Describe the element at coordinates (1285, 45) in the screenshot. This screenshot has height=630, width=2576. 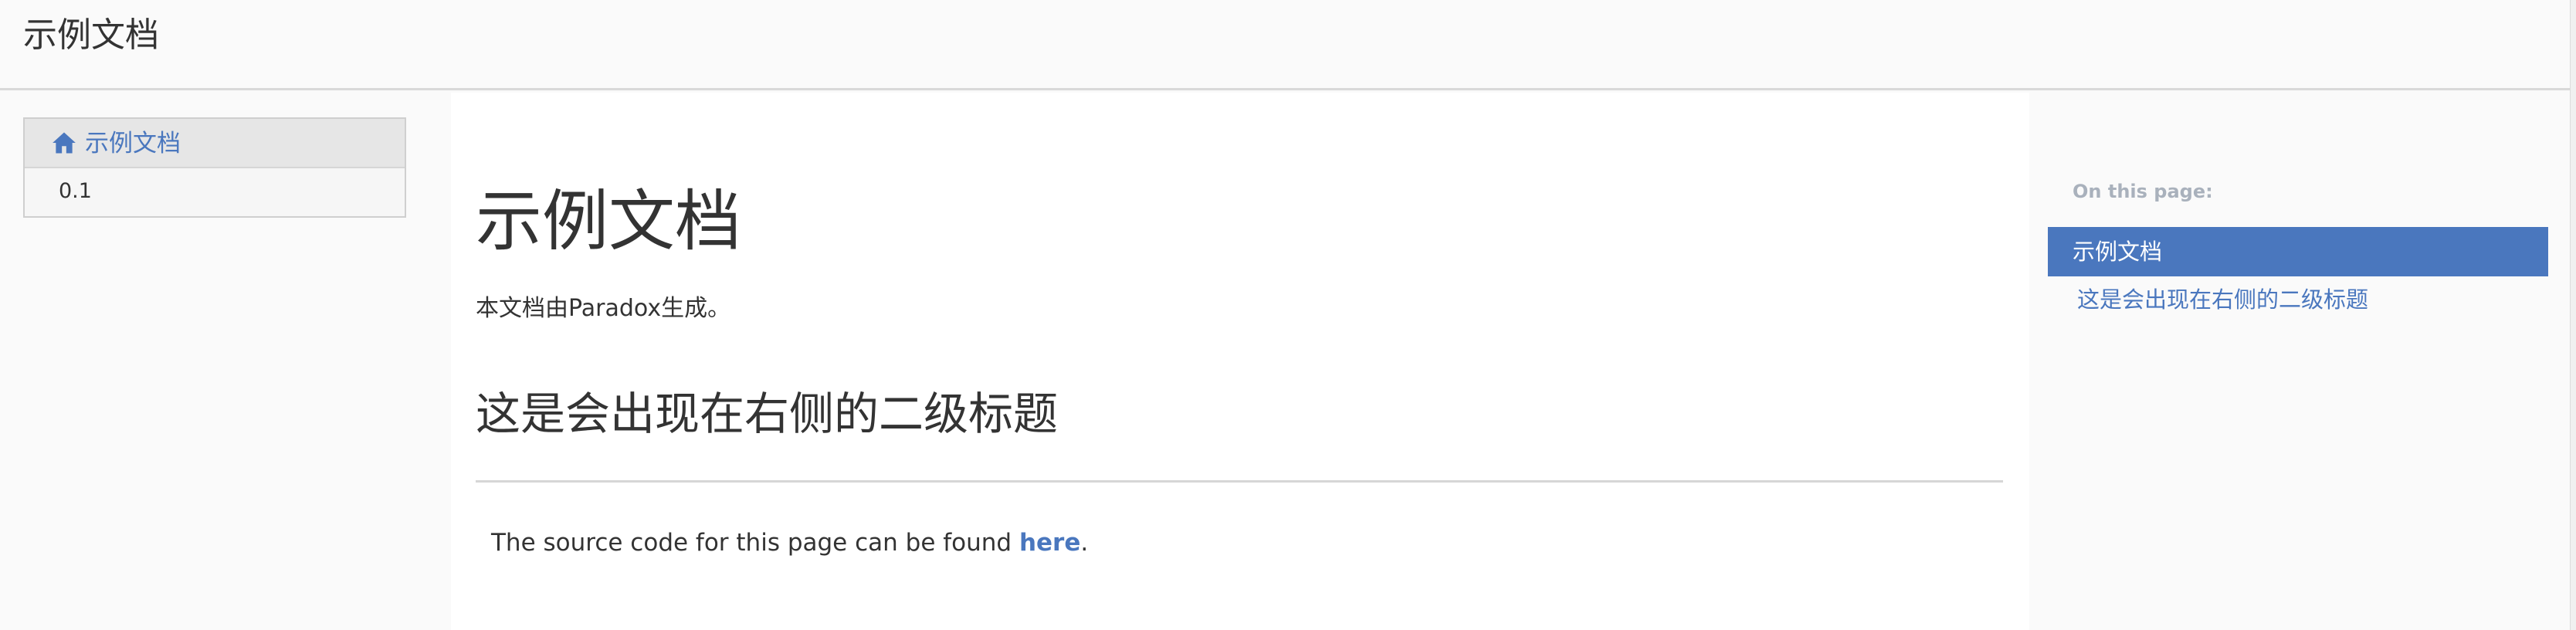
I see `top-bar: 示例文档` at that location.